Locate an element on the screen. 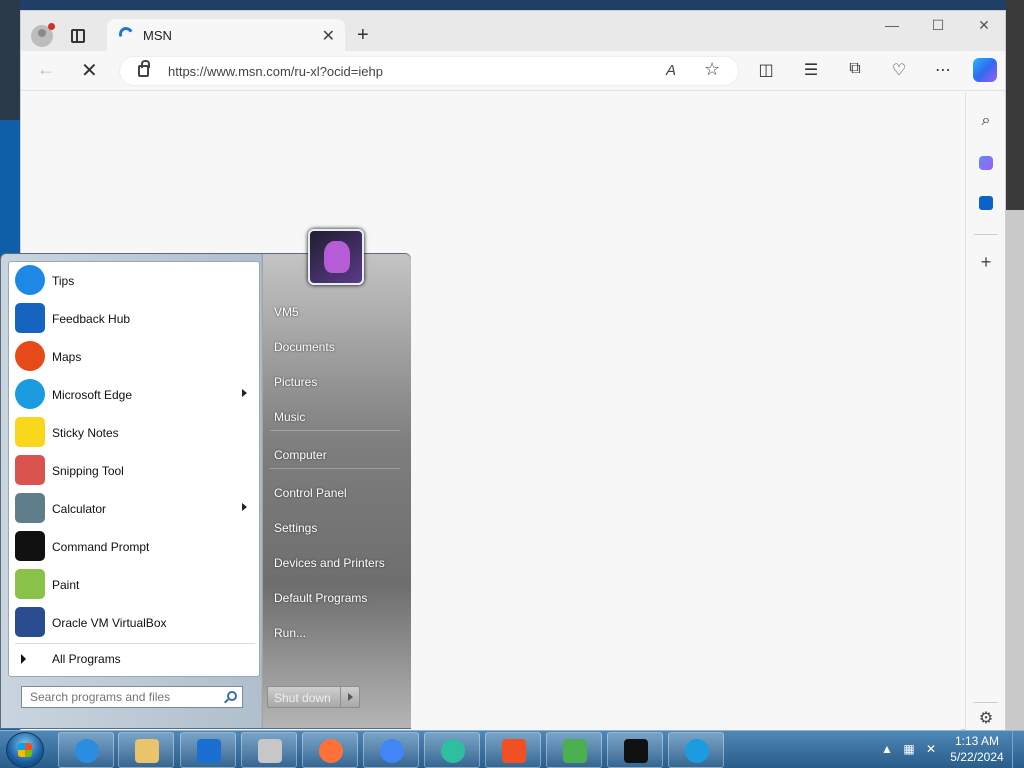  loading-spinner-icon is located at coordinates (126, 34).